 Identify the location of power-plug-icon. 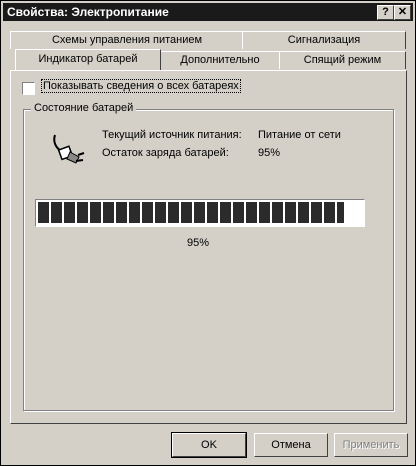
(69, 149).